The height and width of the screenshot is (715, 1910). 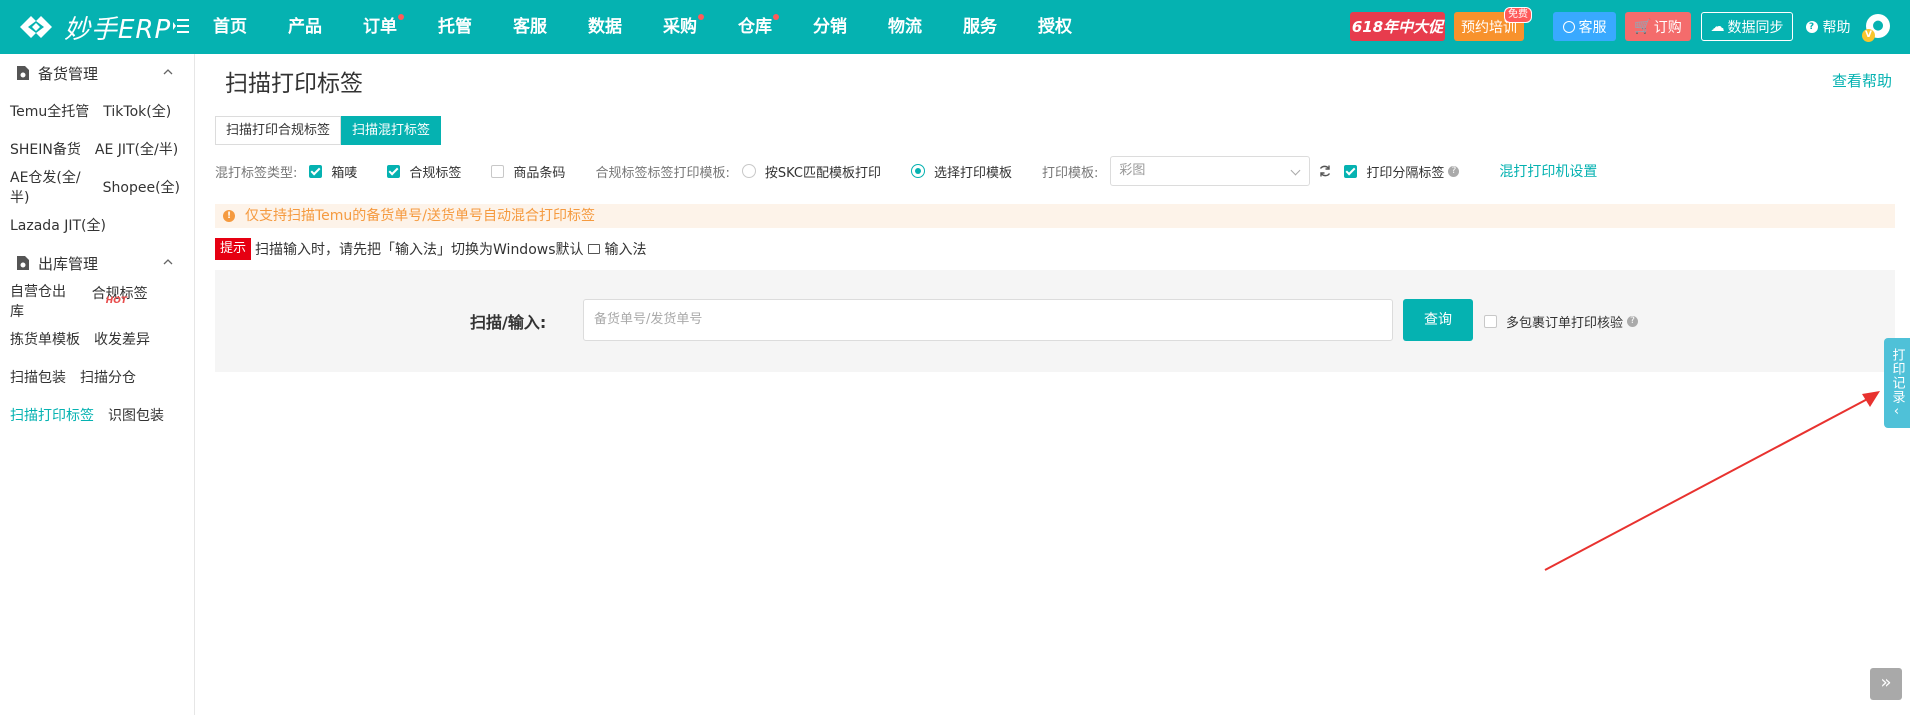 What do you see at coordinates (1862, 80) in the screenshot?
I see `view-help-link: 查看帮助` at bounding box center [1862, 80].